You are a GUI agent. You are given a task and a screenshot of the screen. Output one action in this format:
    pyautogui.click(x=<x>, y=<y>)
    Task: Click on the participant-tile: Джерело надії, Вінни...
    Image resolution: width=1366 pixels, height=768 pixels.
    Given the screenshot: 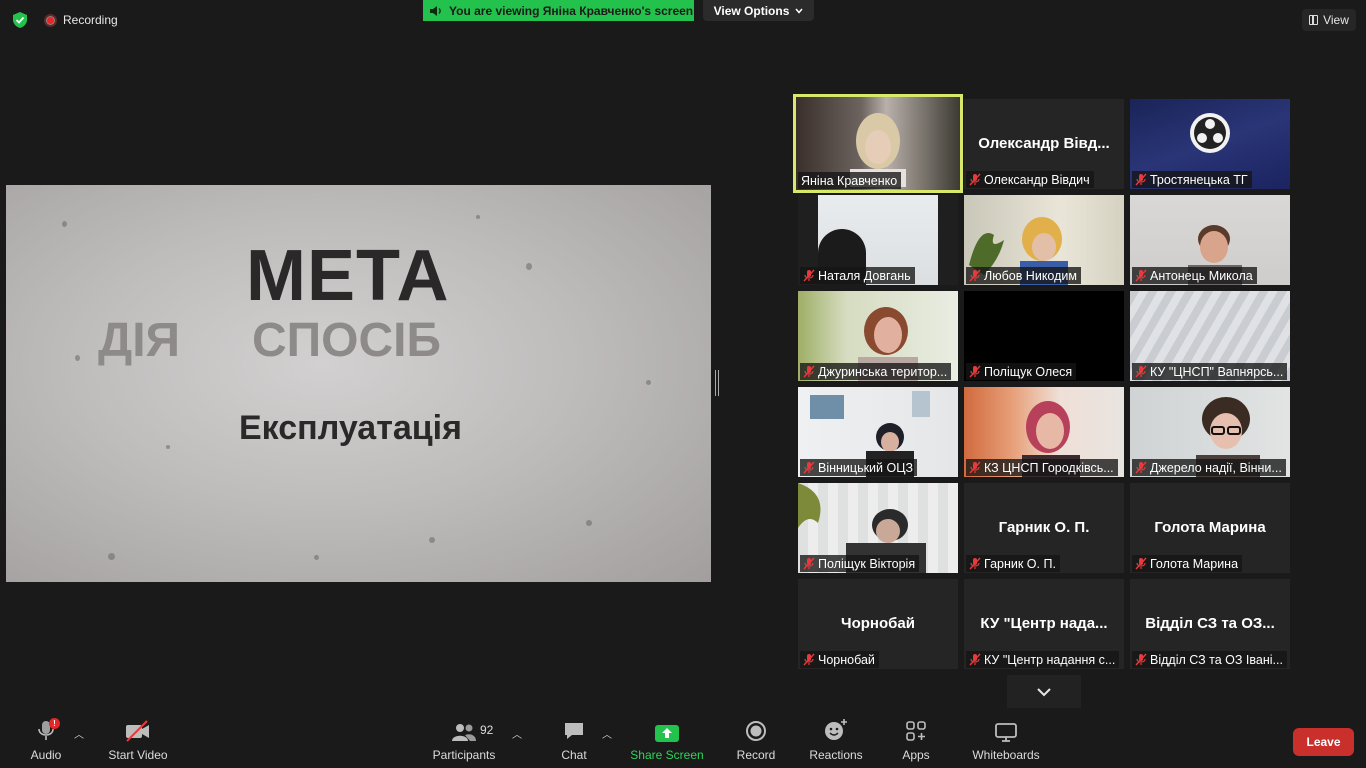 What is the action you would take?
    pyautogui.click(x=1210, y=432)
    